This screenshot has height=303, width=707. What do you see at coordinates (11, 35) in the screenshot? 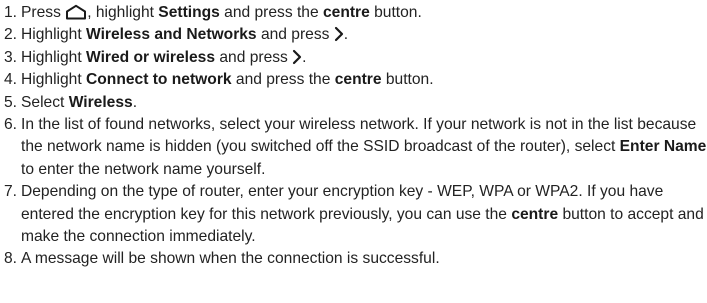
I see `step-number: 2.` at bounding box center [11, 35].